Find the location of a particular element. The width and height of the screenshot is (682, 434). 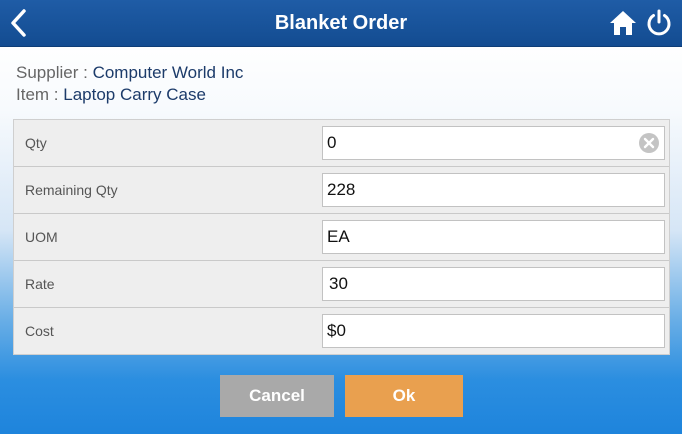

supplier-value: Computer World Inc is located at coordinates (168, 72).